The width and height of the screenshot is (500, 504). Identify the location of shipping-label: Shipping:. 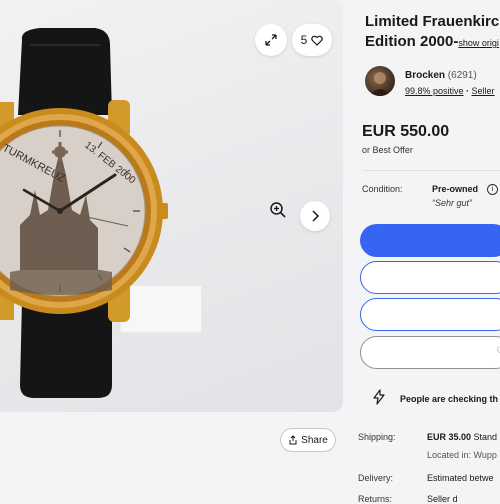
(377, 437).